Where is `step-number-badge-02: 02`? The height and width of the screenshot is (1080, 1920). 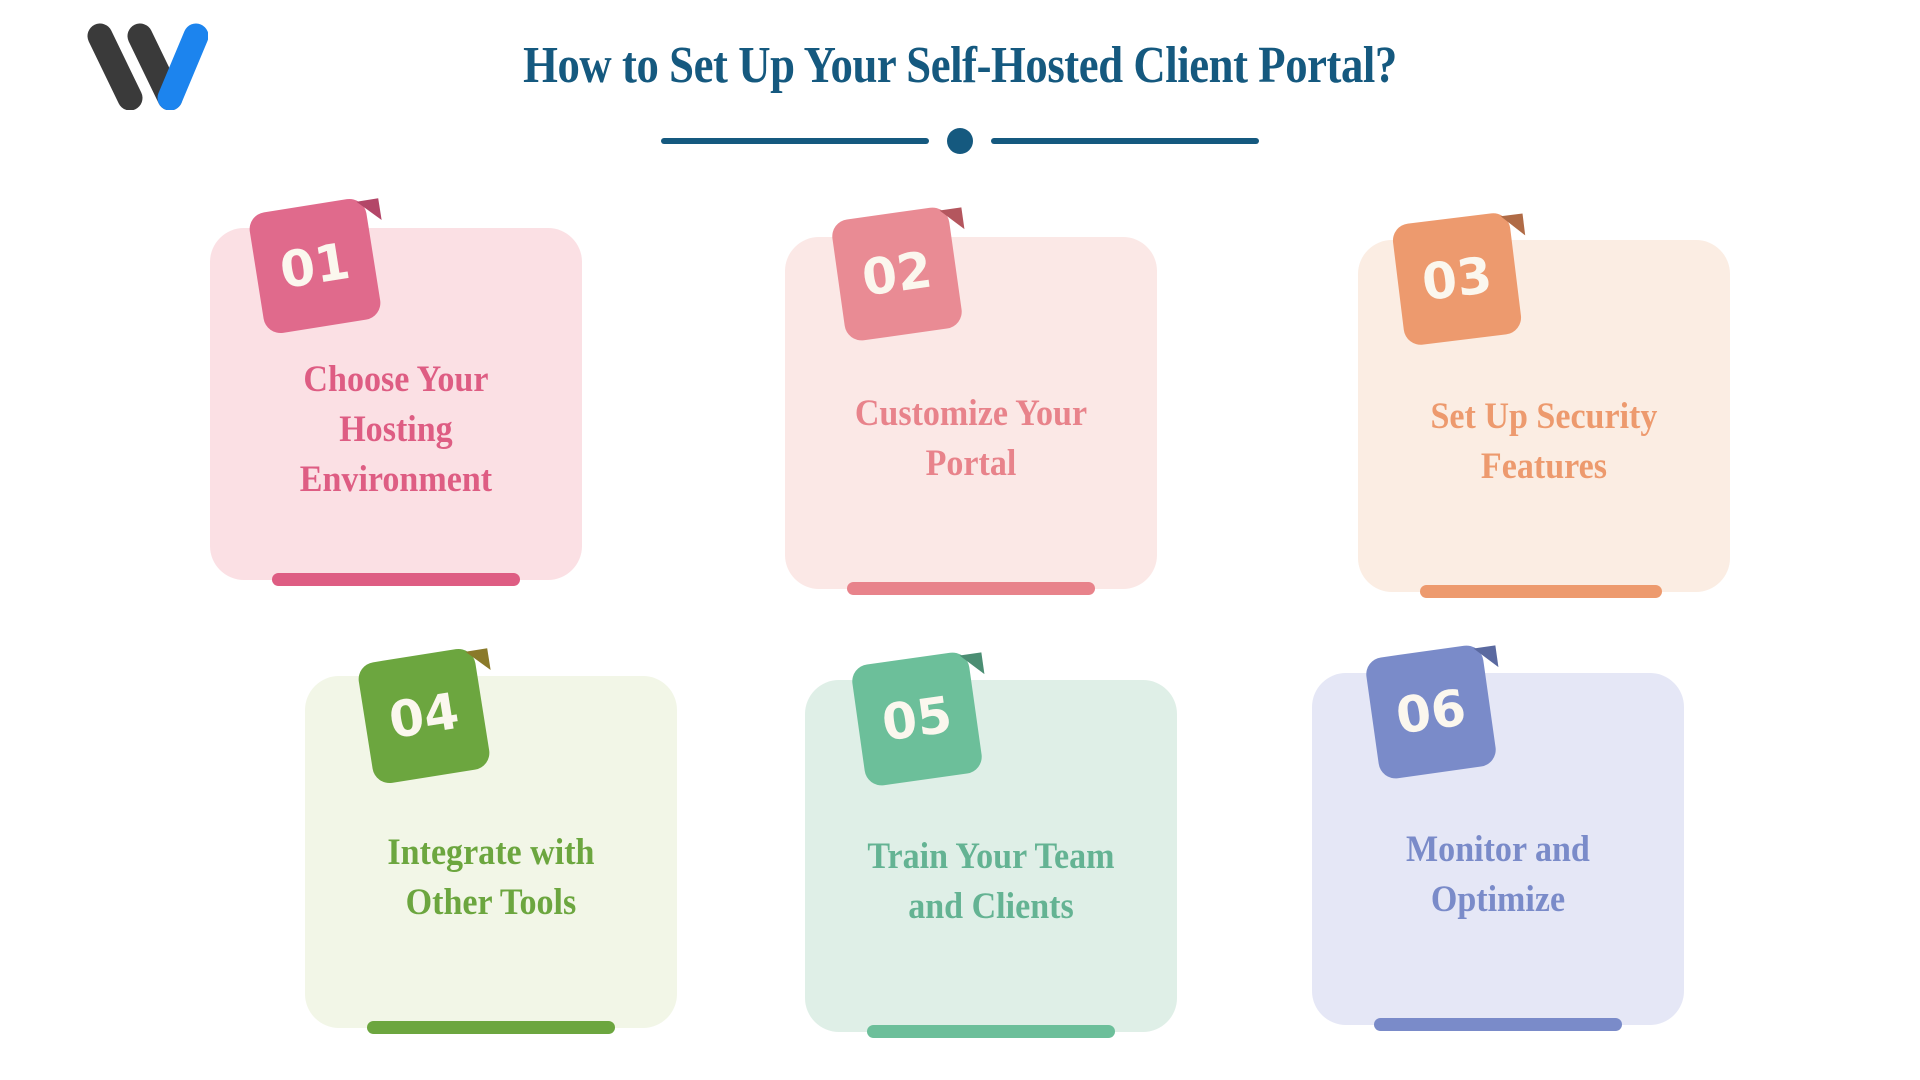 step-number-badge-02: 02 is located at coordinates (897, 274).